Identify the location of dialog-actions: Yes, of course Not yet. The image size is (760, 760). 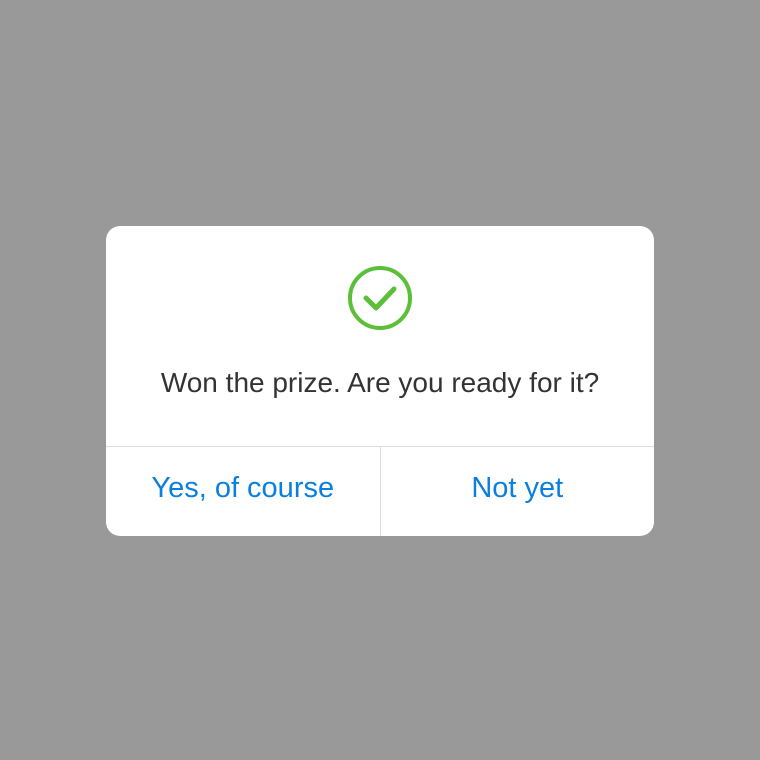
(380, 491).